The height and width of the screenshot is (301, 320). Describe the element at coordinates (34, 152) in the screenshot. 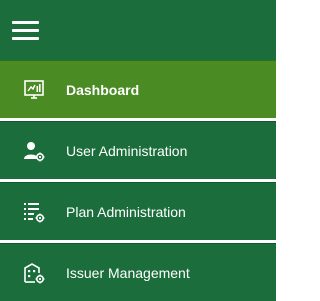

I see `user-gear-icon` at that location.